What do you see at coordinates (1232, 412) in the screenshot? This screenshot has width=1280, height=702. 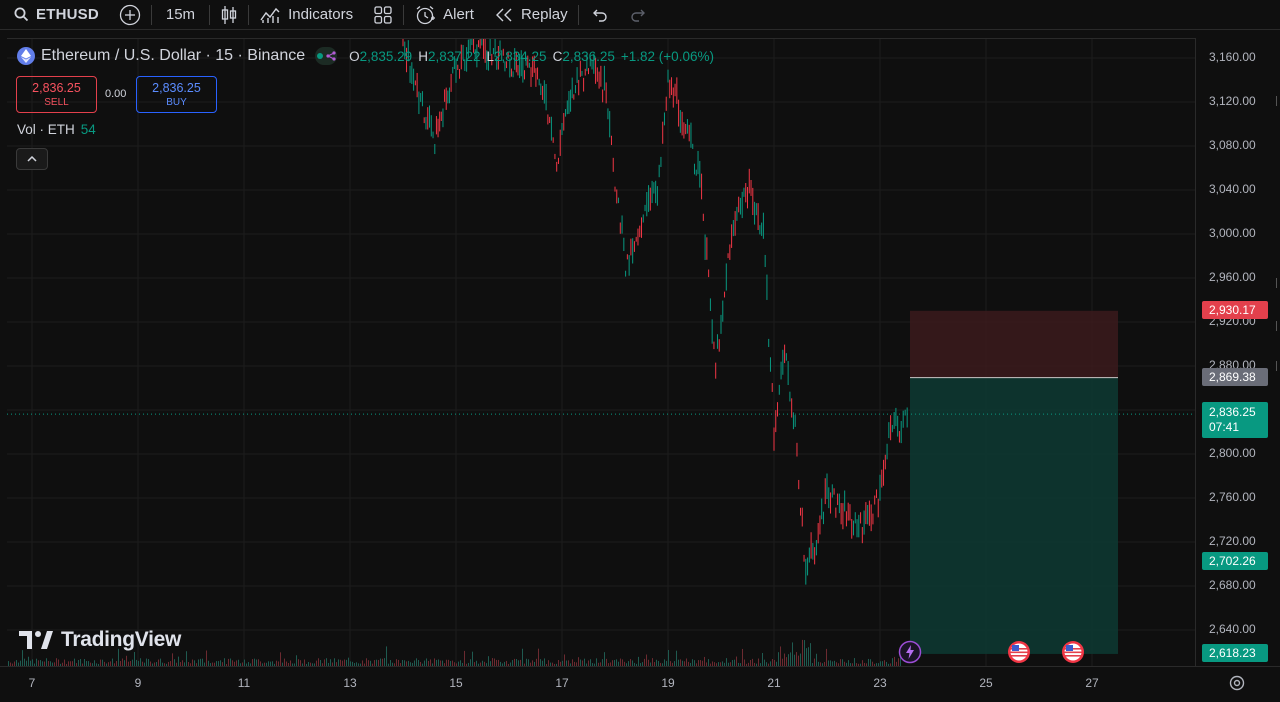 I see `current-price-value: 2,836.25` at bounding box center [1232, 412].